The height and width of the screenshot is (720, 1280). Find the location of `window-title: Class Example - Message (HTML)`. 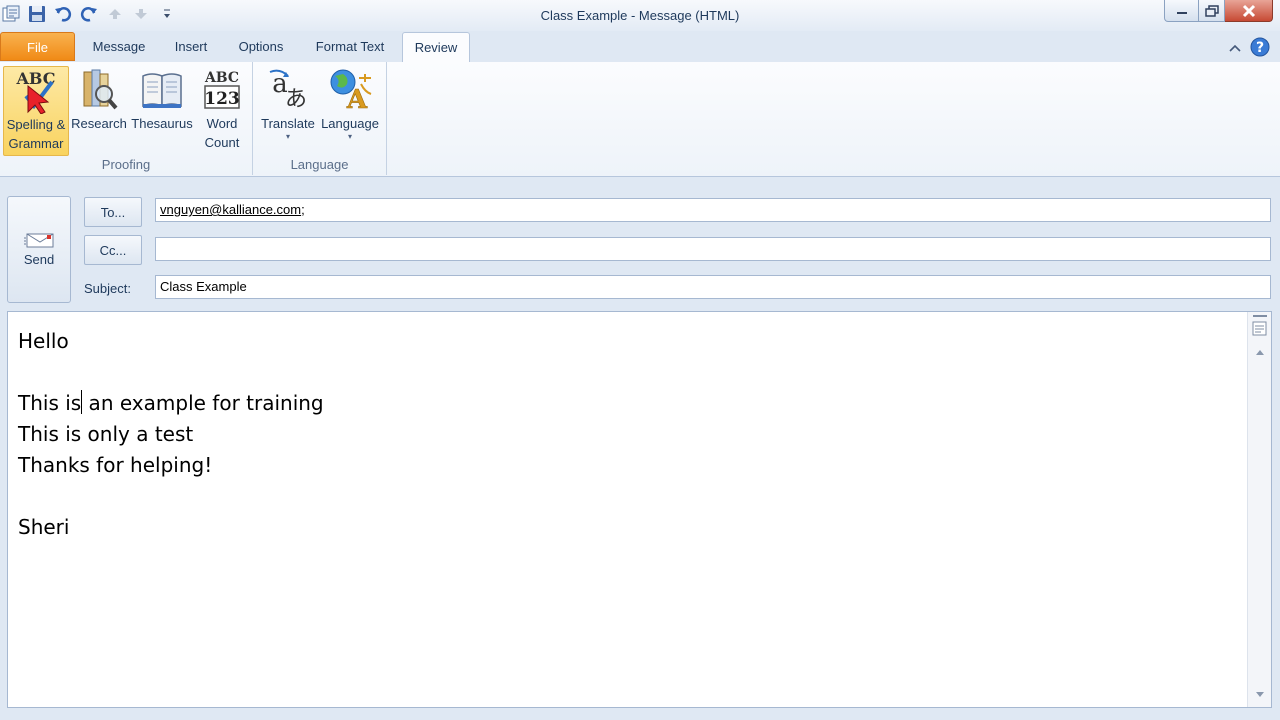

window-title: Class Example - Message (HTML) is located at coordinates (640, 15).